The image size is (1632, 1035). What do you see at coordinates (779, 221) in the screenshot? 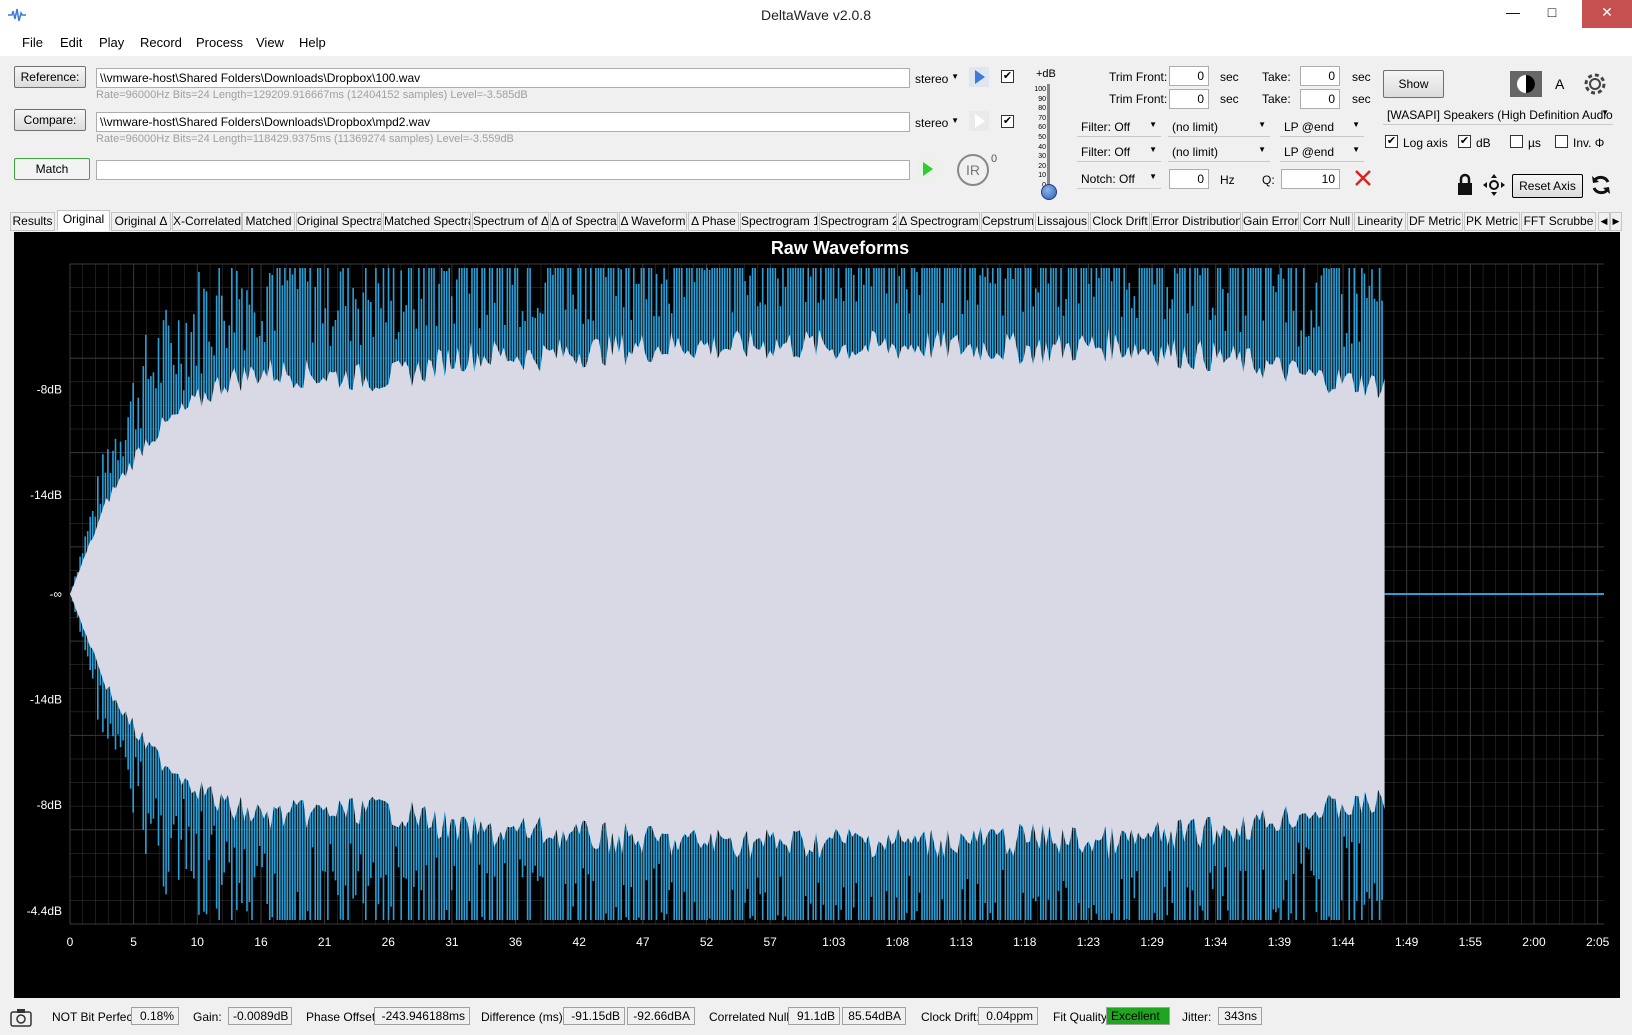
I see `tab-spectrogram-1: Spectrogram 1` at bounding box center [779, 221].